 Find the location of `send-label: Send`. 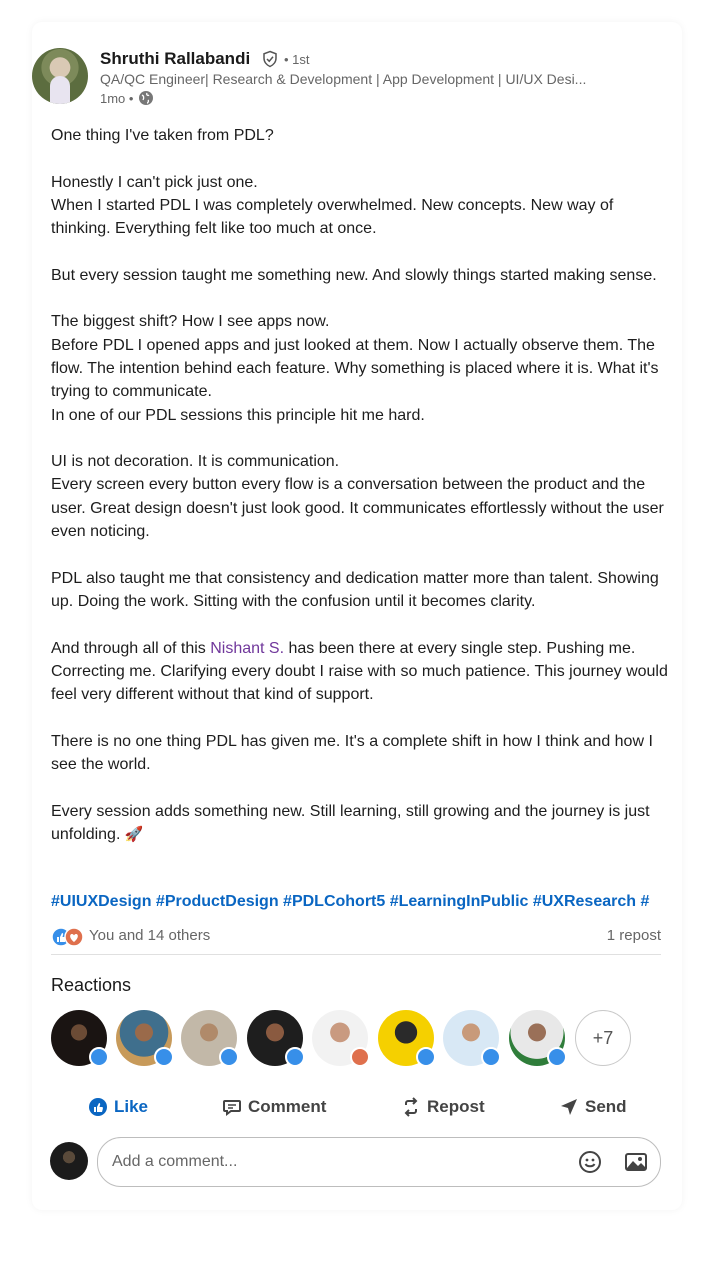

send-label: Send is located at coordinates (606, 1106).